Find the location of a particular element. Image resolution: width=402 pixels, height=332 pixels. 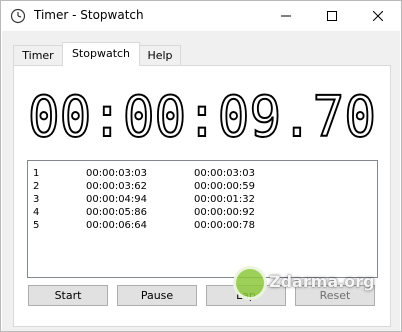

close-button is located at coordinates (378, 16).